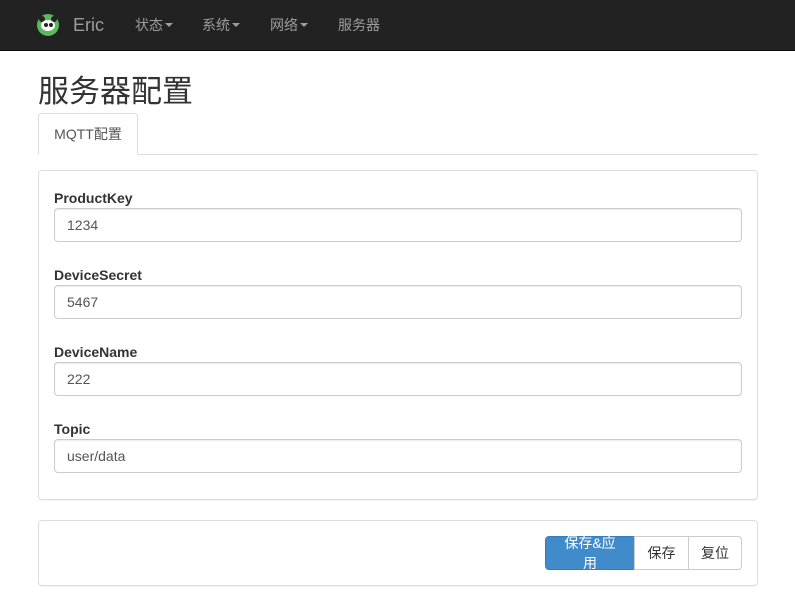  I want to click on page-title: 服务器配置, so click(115, 91).